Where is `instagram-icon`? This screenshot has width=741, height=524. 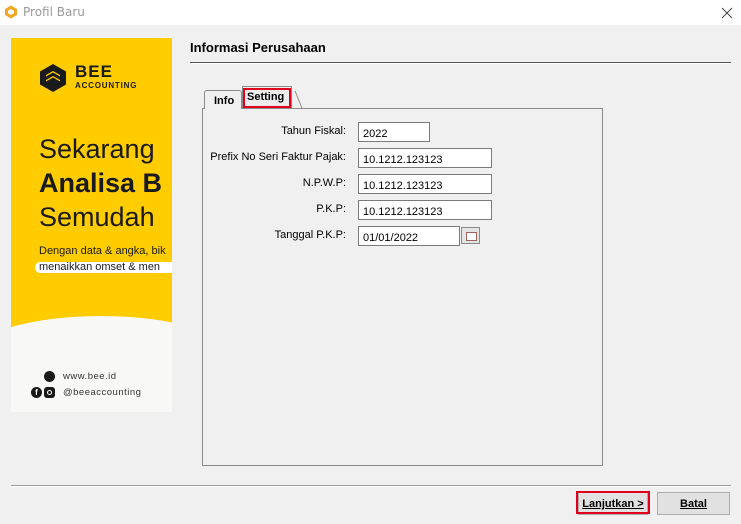 instagram-icon is located at coordinates (49, 392).